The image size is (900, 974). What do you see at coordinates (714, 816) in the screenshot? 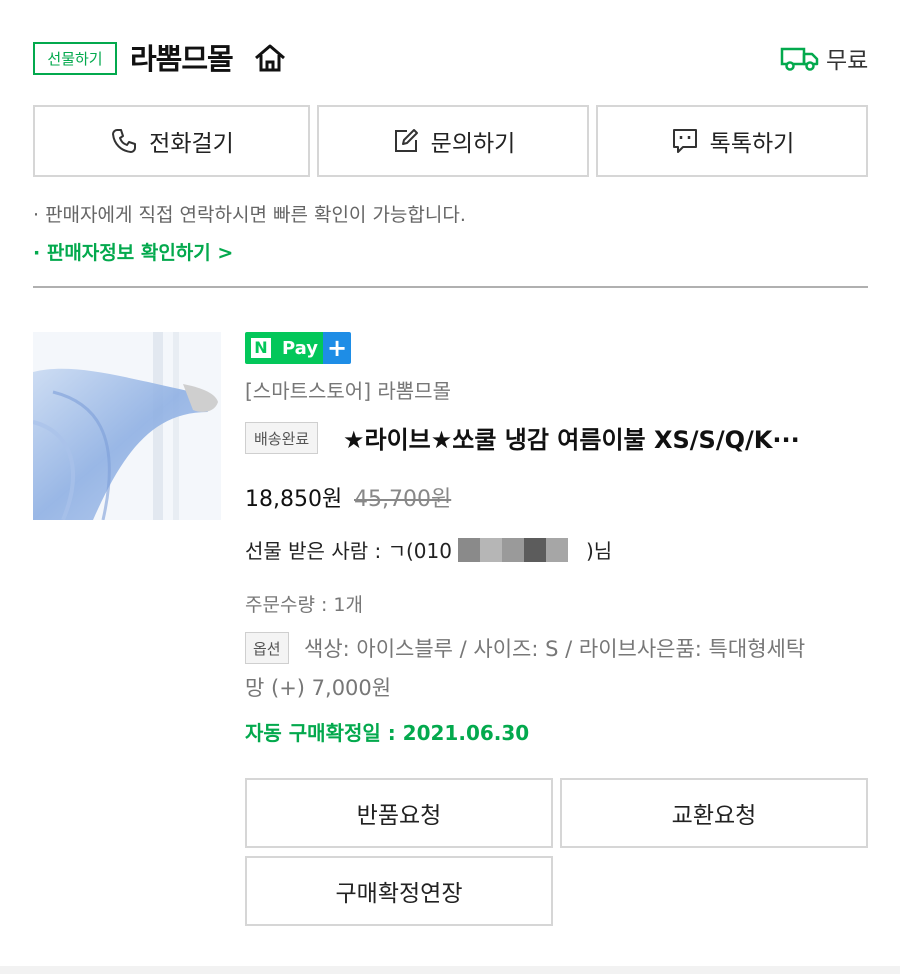
I see `exchange-request-label: 교환요청` at bounding box center [714, 816].